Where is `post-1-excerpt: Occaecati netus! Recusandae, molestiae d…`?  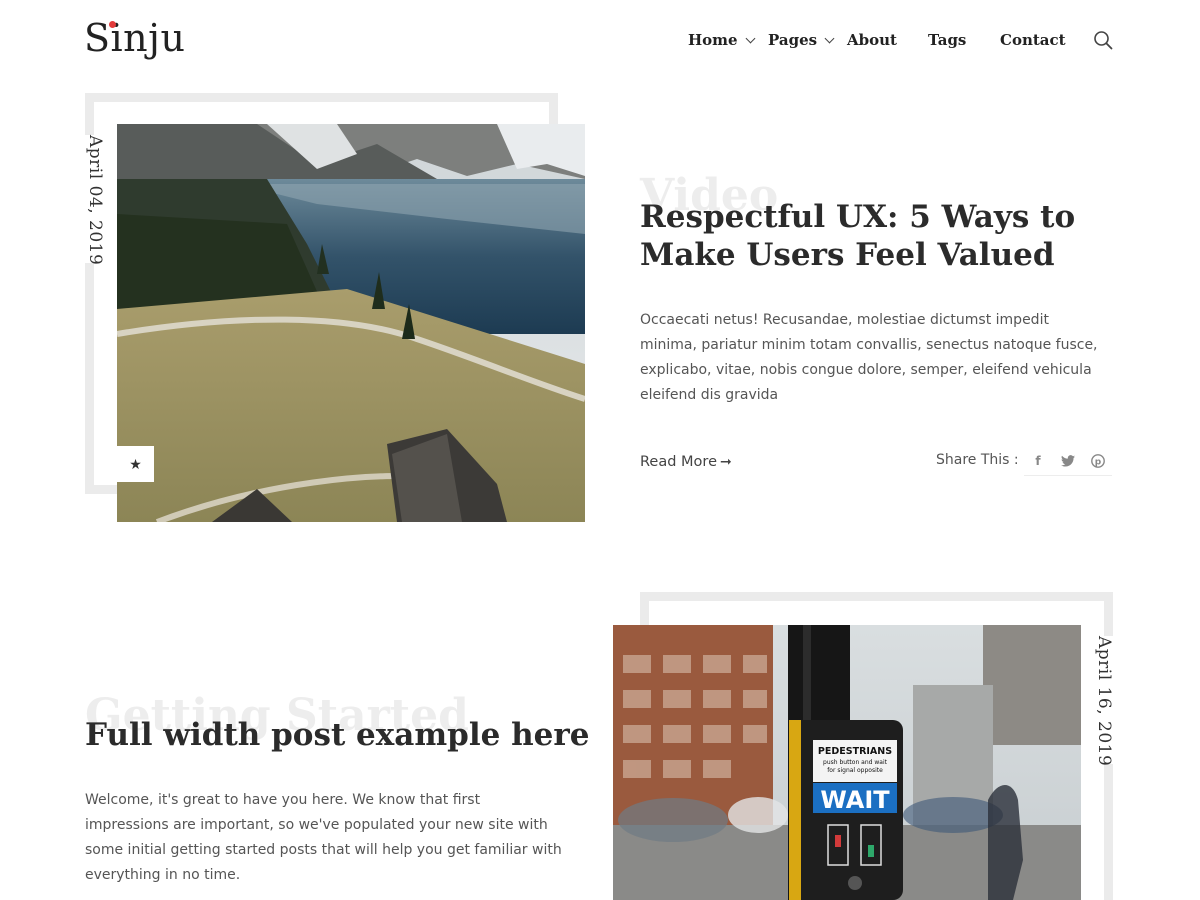
post-1-excerpt: Occaecati netus! Recusandae, molestiae d… is located at coordinates (869, 357).